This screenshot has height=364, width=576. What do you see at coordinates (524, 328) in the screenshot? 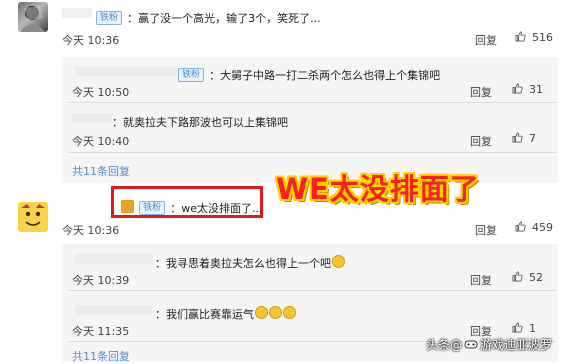
I see `like-button: 1` at bounding box center [524, 328].